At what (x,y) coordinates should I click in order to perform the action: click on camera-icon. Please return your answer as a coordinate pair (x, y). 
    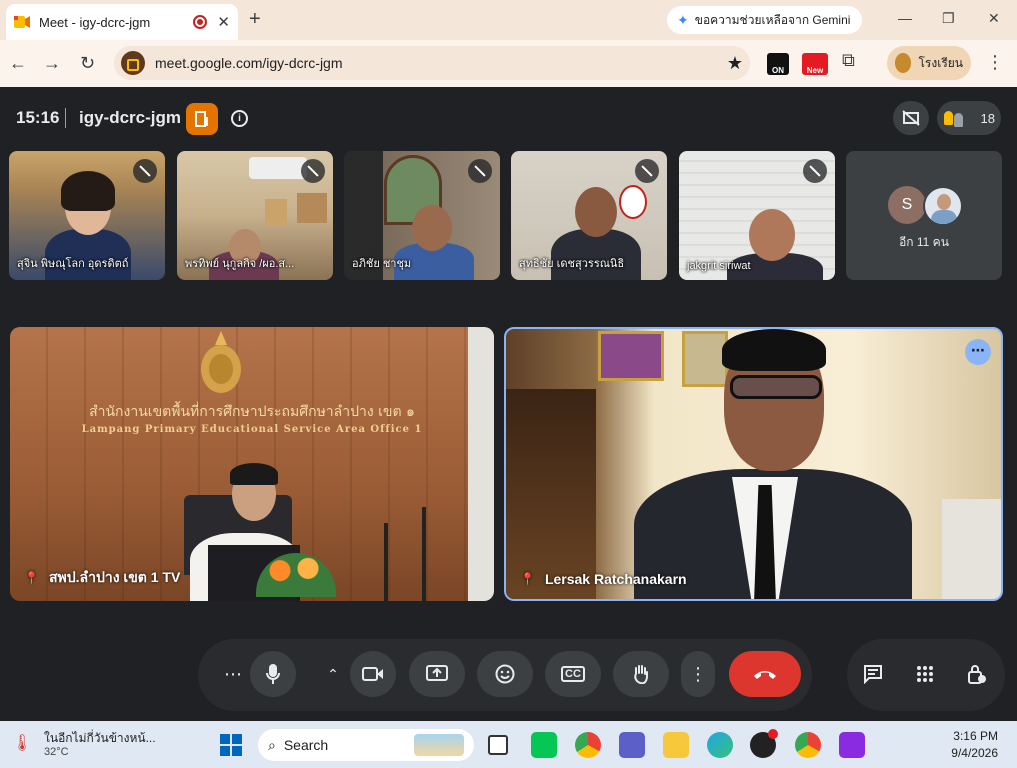
    Looking at the image, I should click on (372, 674).